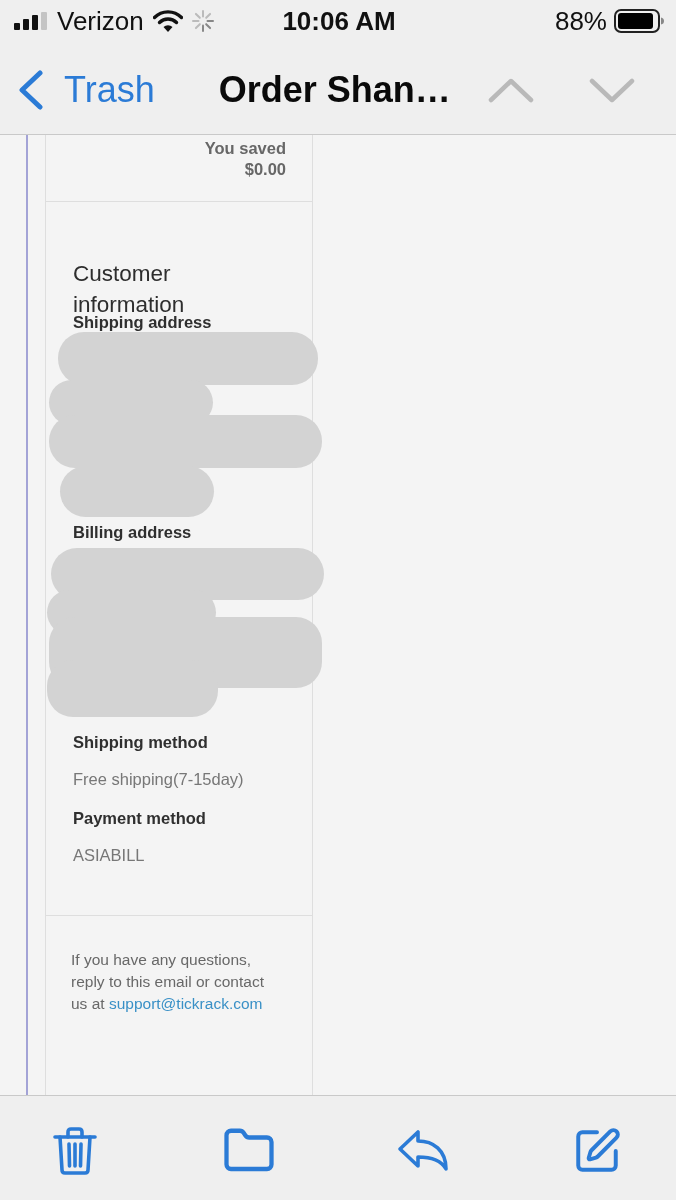 This screenshot has height=1200, width=676. Describe the element at coordinates (511, 90) in the screenshot. I see `chevron-up-icon` at that location.